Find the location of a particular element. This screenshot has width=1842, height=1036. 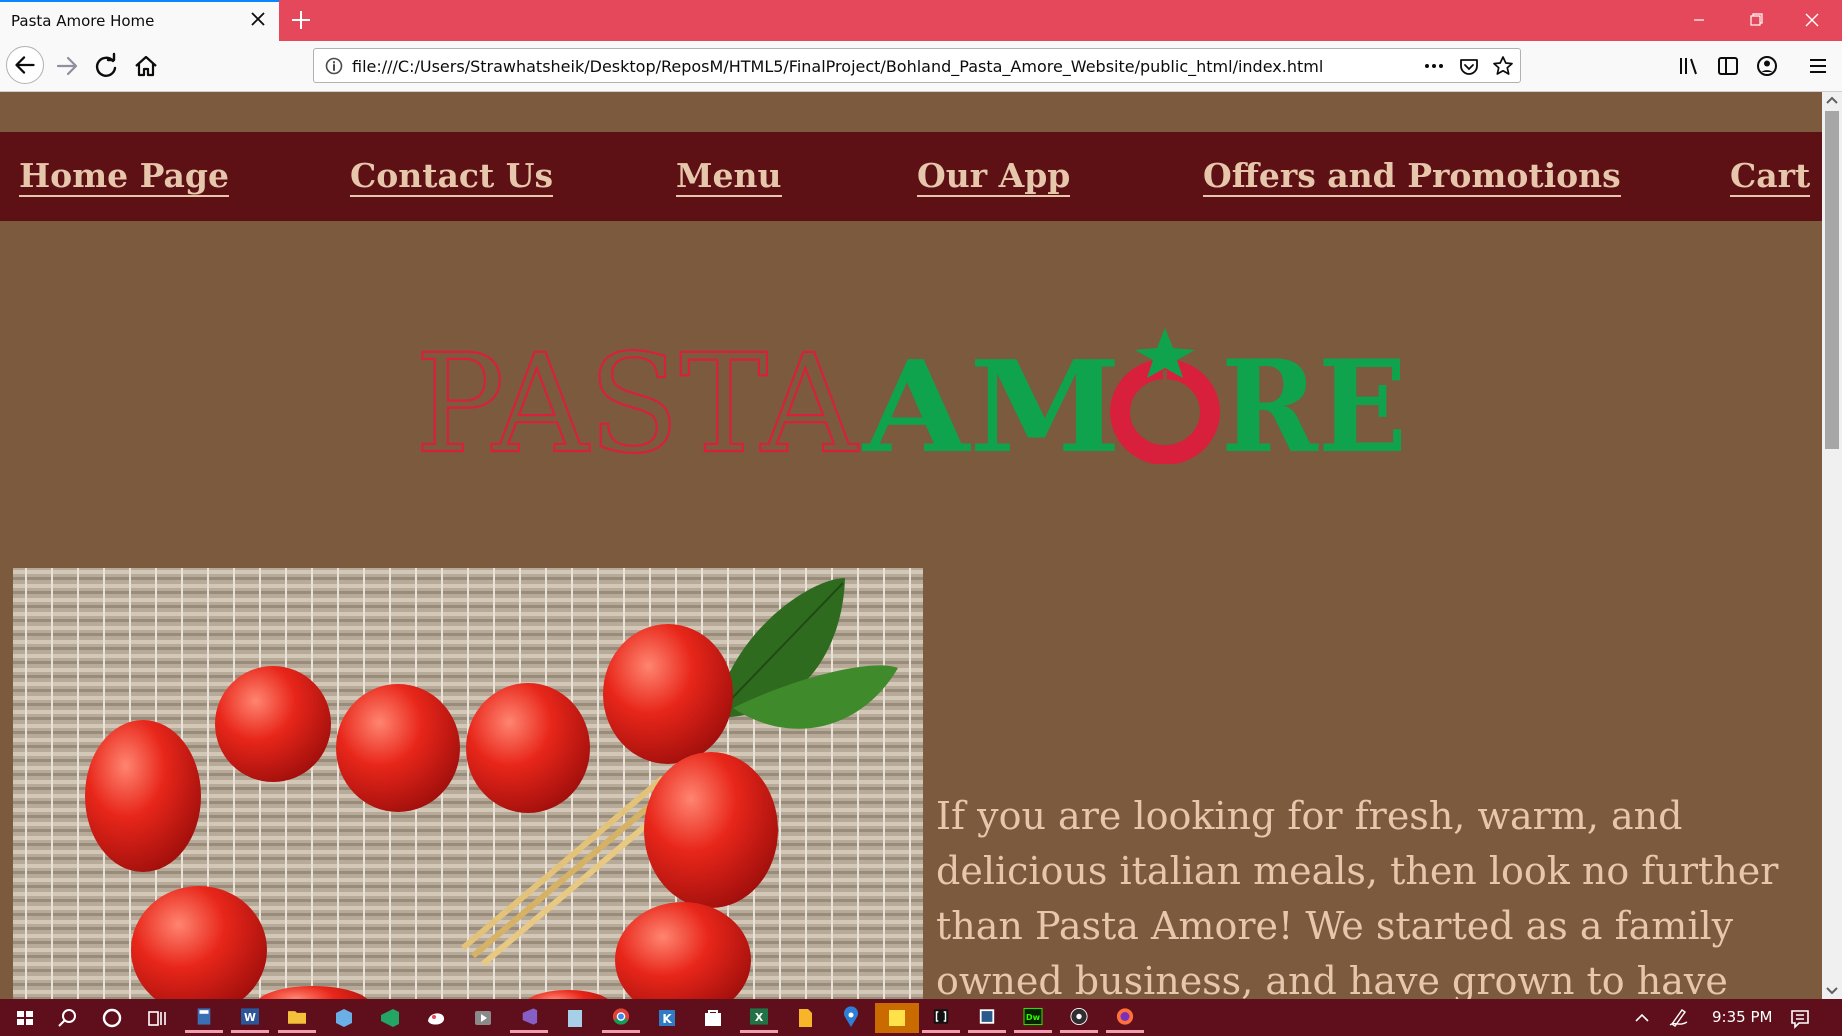

firefox-icon is located at coordinates (1125, 1018).